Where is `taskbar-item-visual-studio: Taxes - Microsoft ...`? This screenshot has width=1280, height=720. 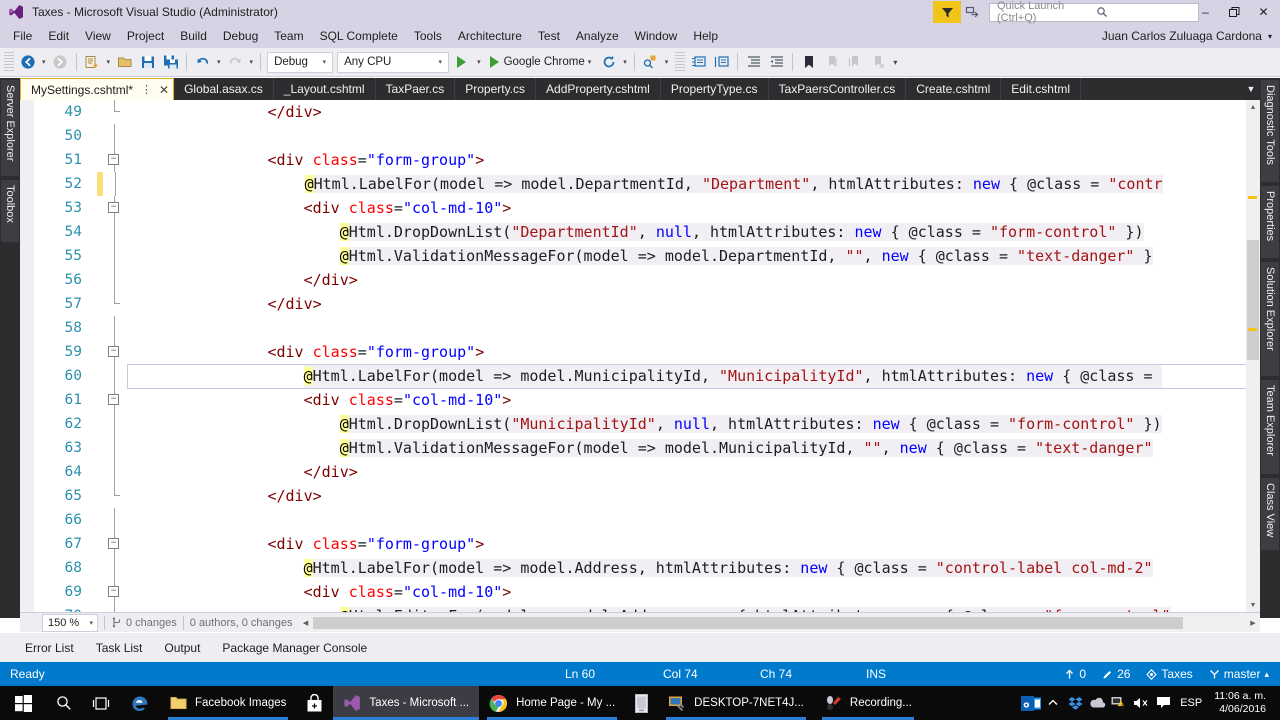
taskbar-item-visual-studio: Taxes - Microsoft ... is located at coordinates (406, 703).